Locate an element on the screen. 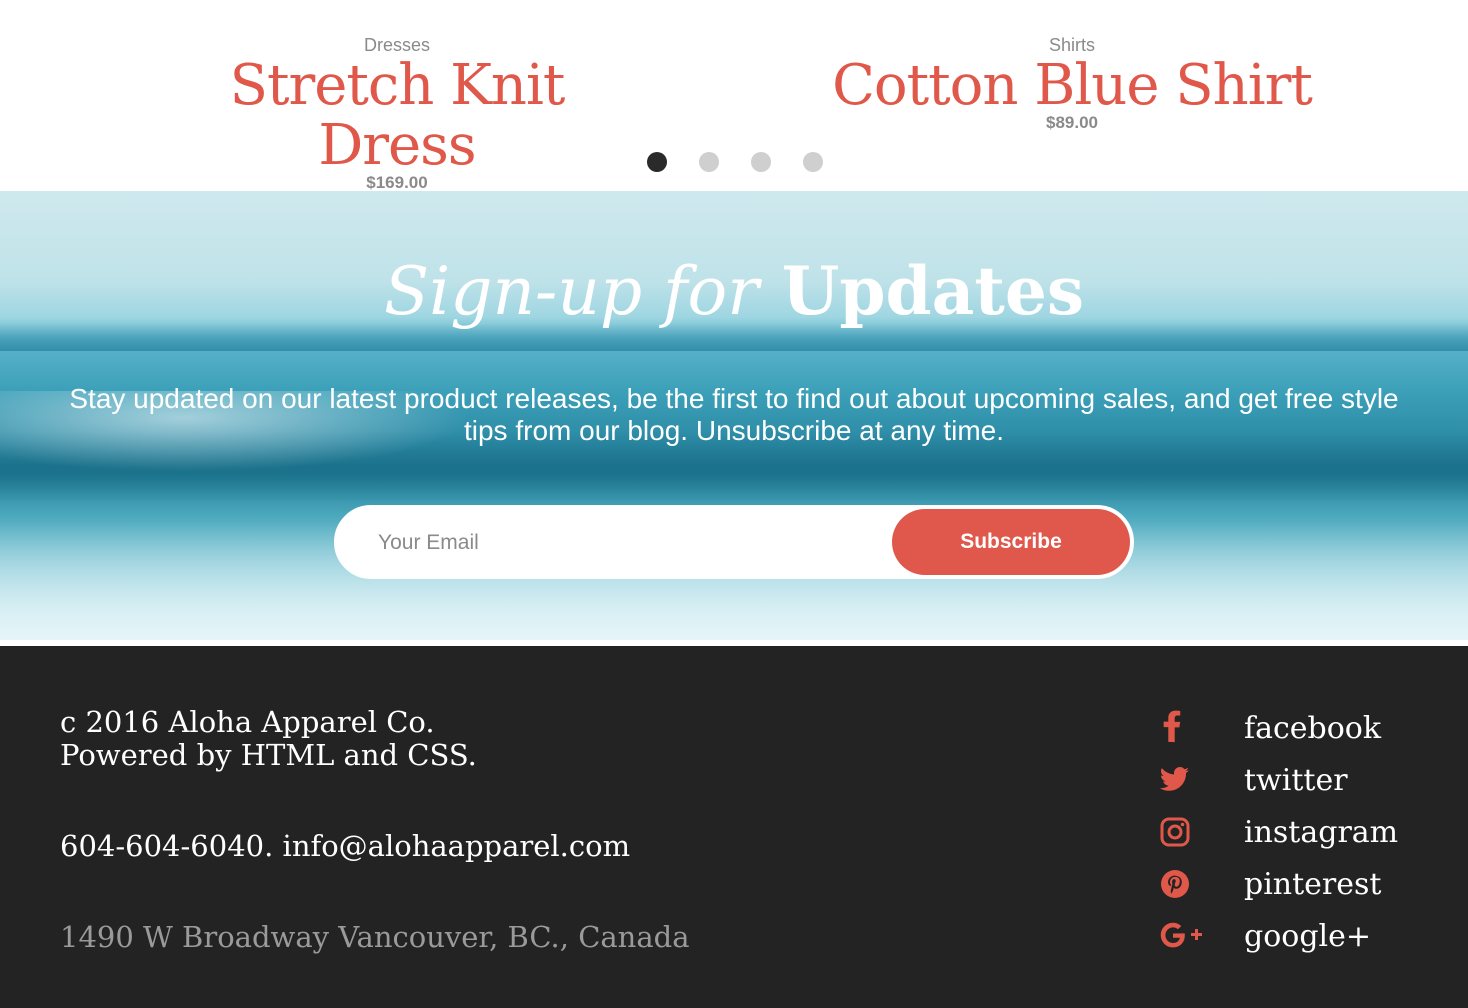 The height and width of the screenshot is (1008, 1468). facebook-icon is located at coordinates (1202, 728).